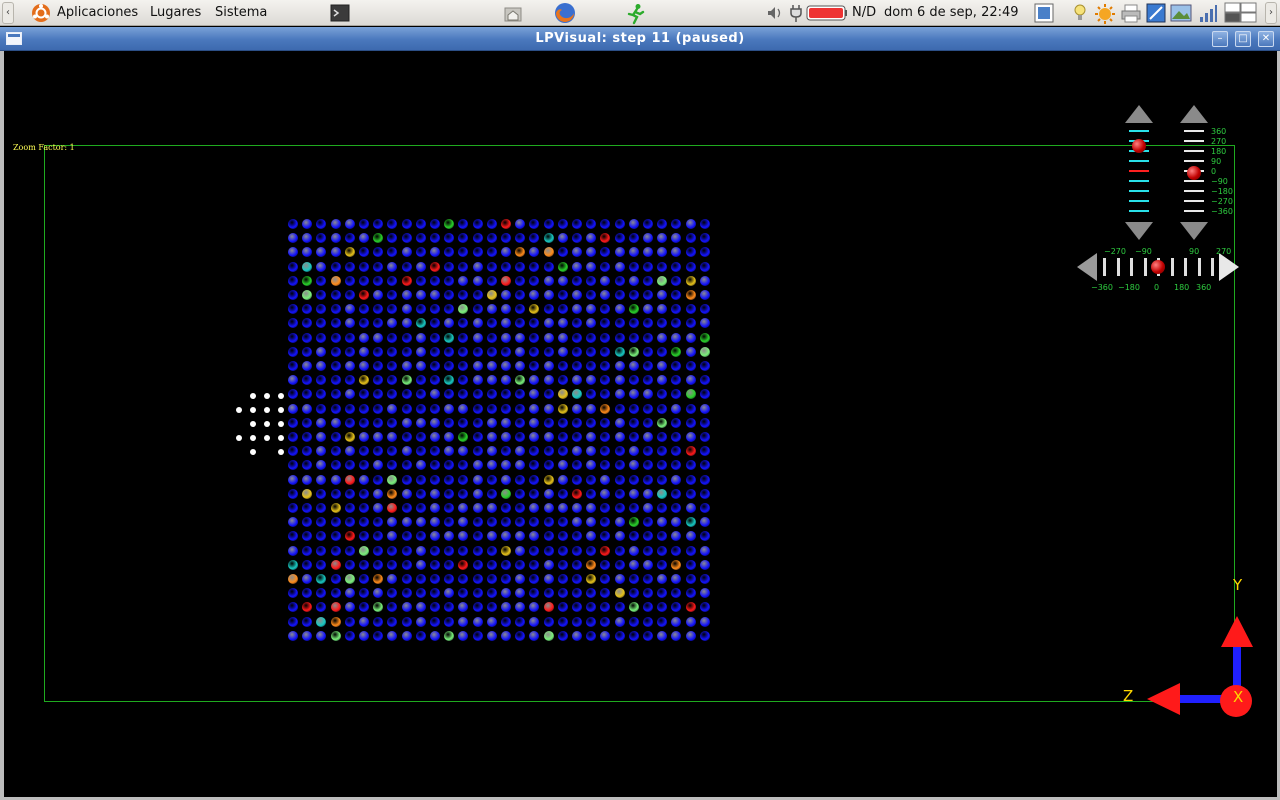 Image resolution: width=1280 pixels, height=800 pixels. I want to click on slider-a-down-arrow-icon, so click(1139, 231).